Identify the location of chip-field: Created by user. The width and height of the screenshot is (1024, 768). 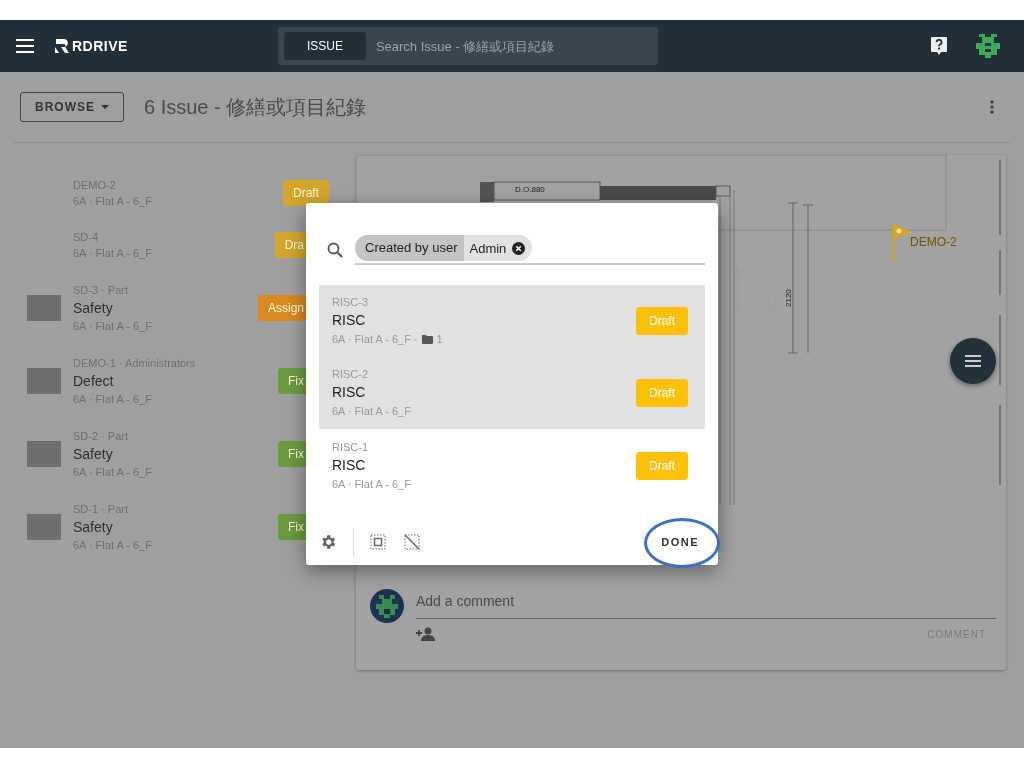
(409, 248).